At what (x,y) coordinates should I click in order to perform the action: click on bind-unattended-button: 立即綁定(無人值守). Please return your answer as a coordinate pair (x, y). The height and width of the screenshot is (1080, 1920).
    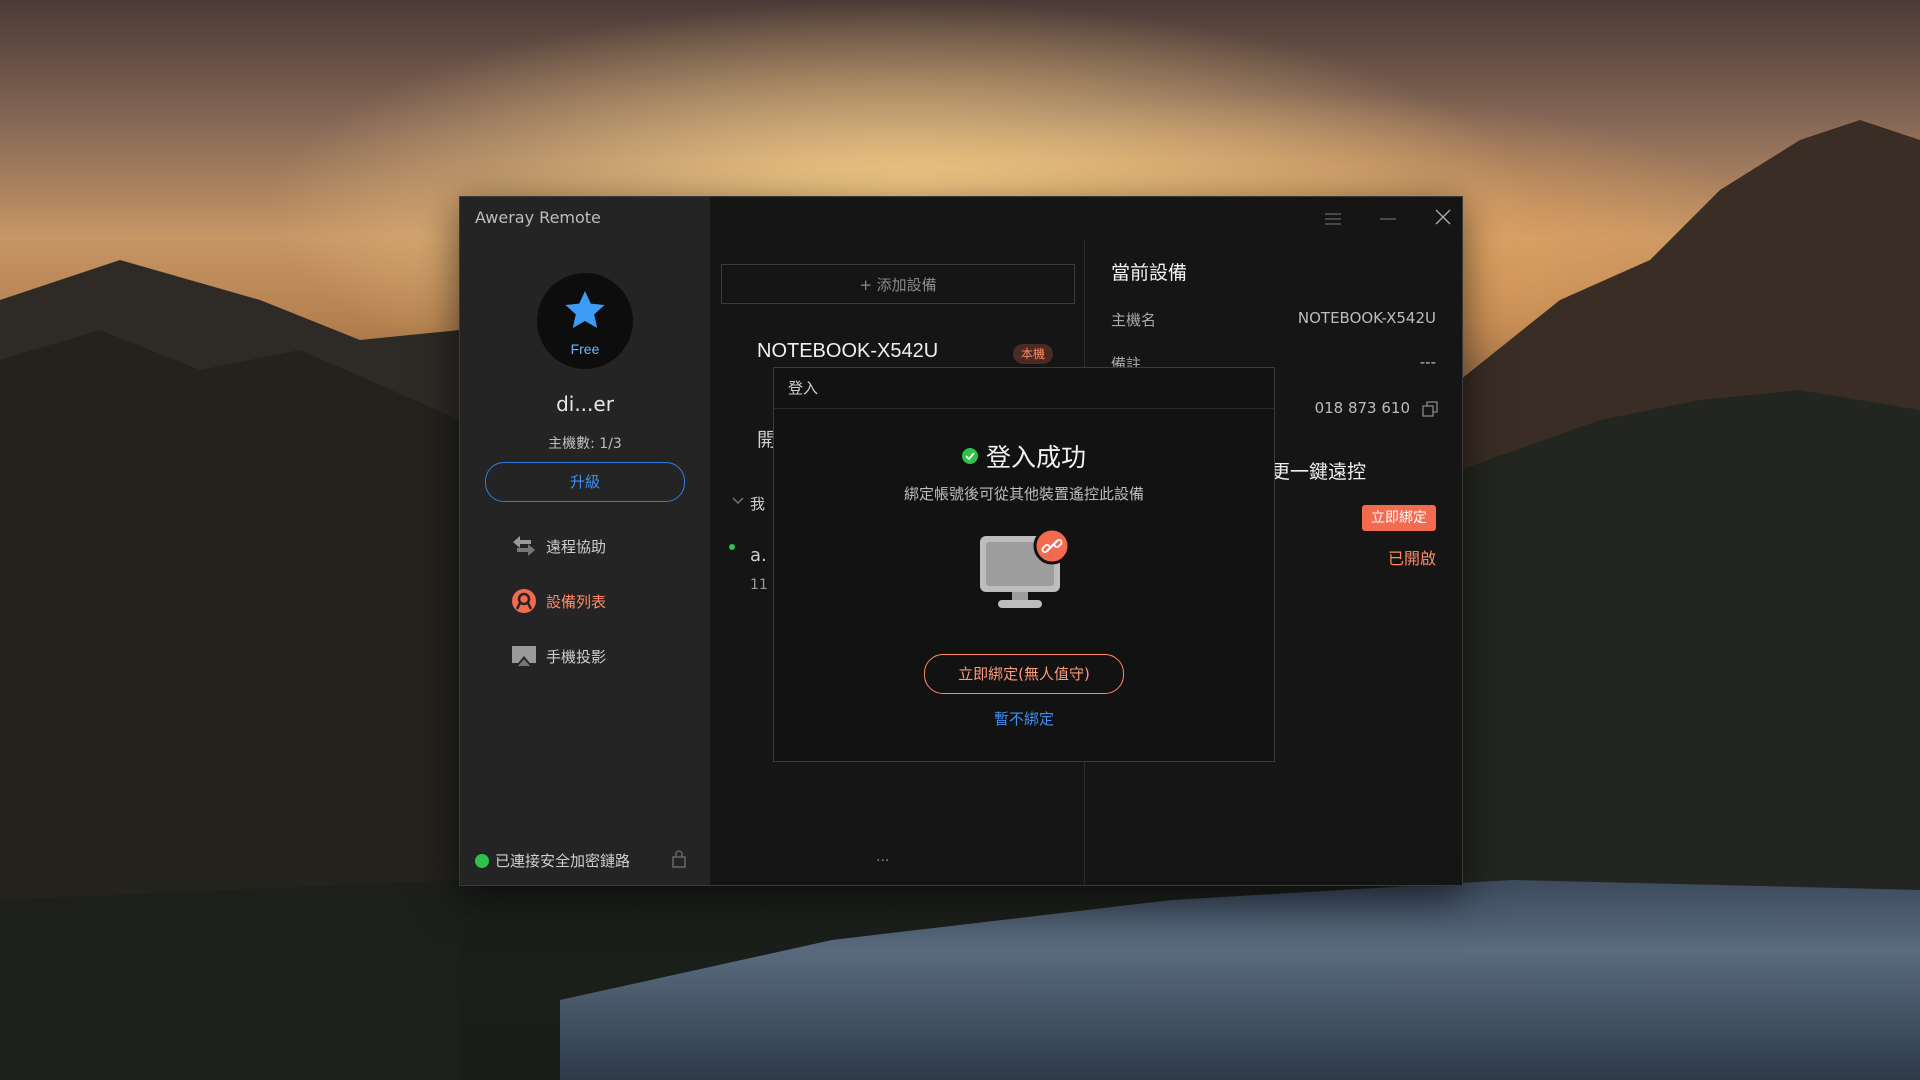
    Looking at the image, I should click on (1024, 674).